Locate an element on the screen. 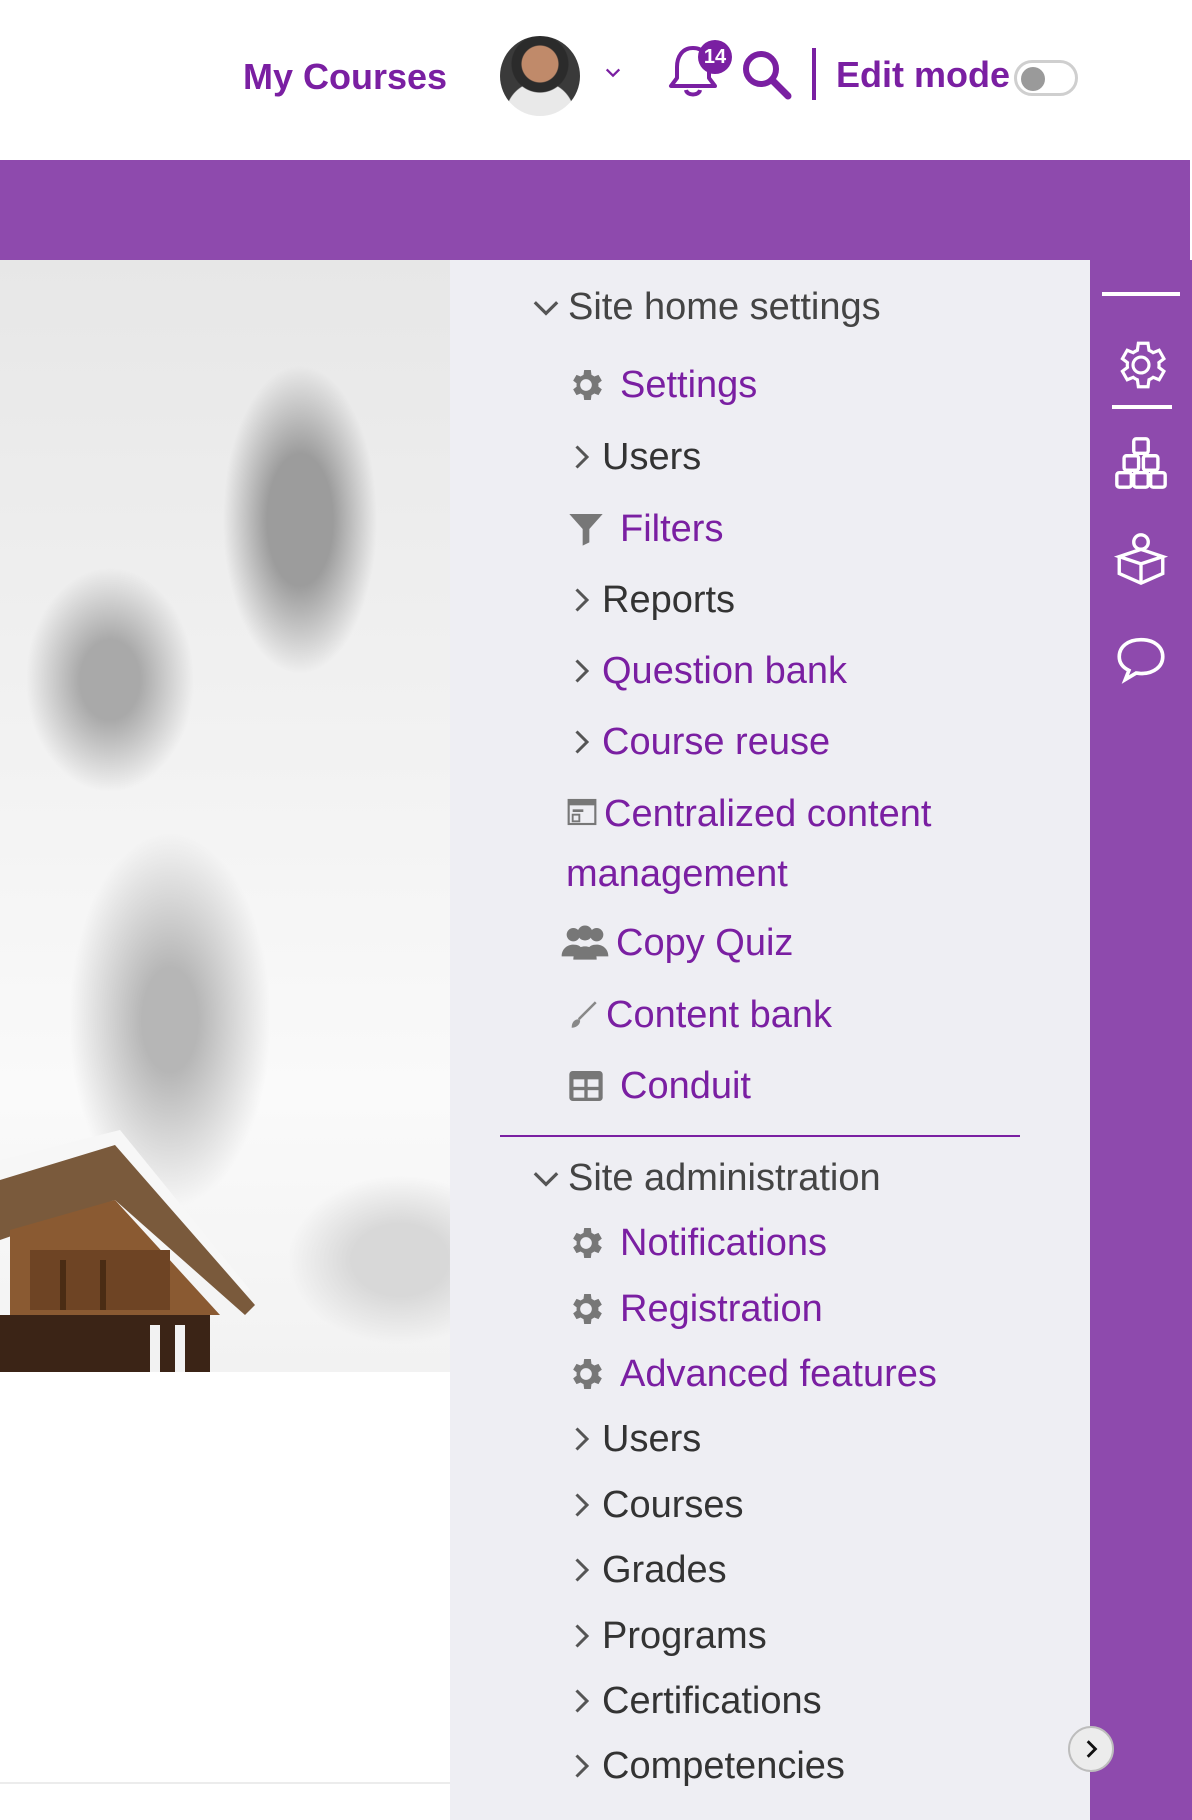 The image size is (1192, 1820). nav-admin-competencies: Competencies is located at coordinates (705, 1766).